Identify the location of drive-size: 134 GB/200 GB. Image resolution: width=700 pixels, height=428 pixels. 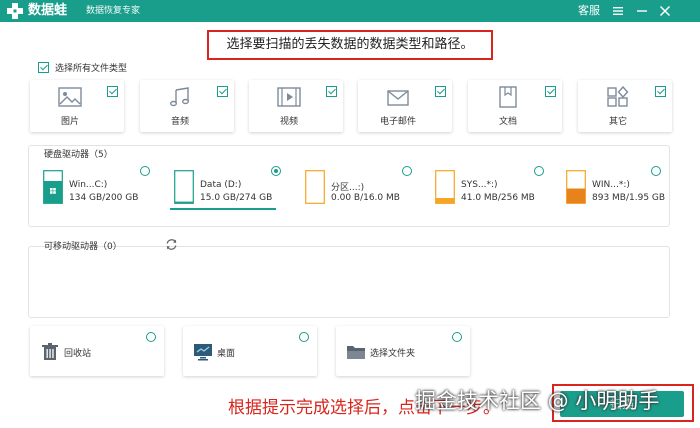
(104, 198).